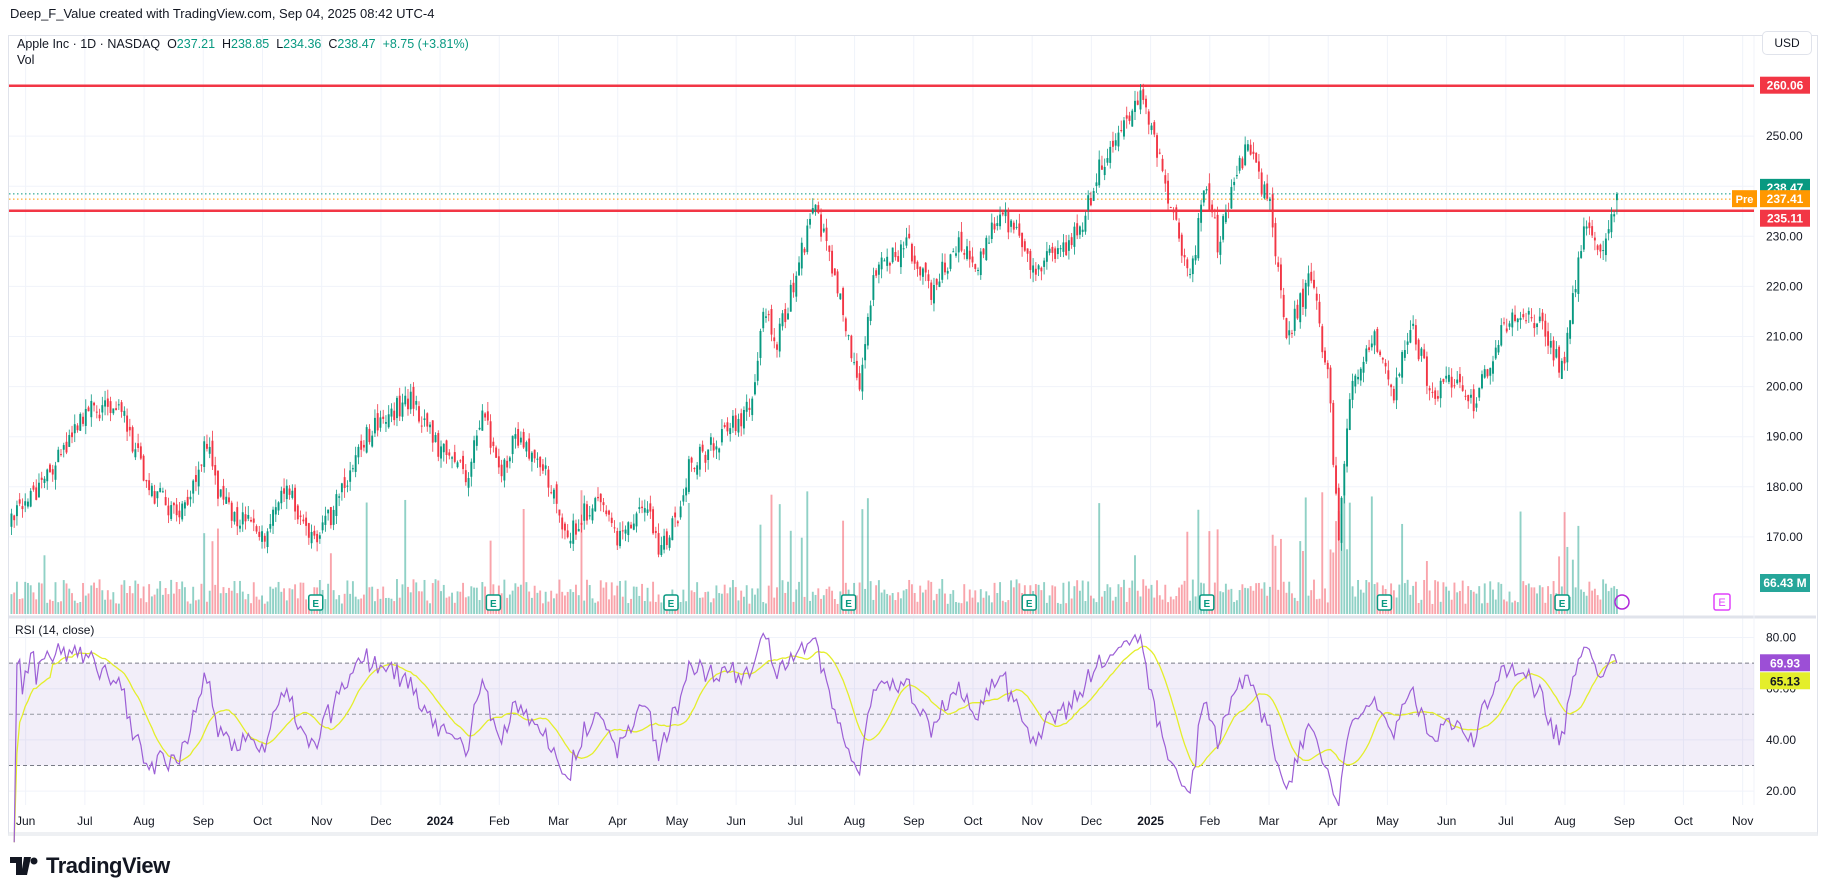 Image resolution: width=1827 pixels, height=896 pixels. I want to click on tradingview-logo-icon, so click(24, 866).